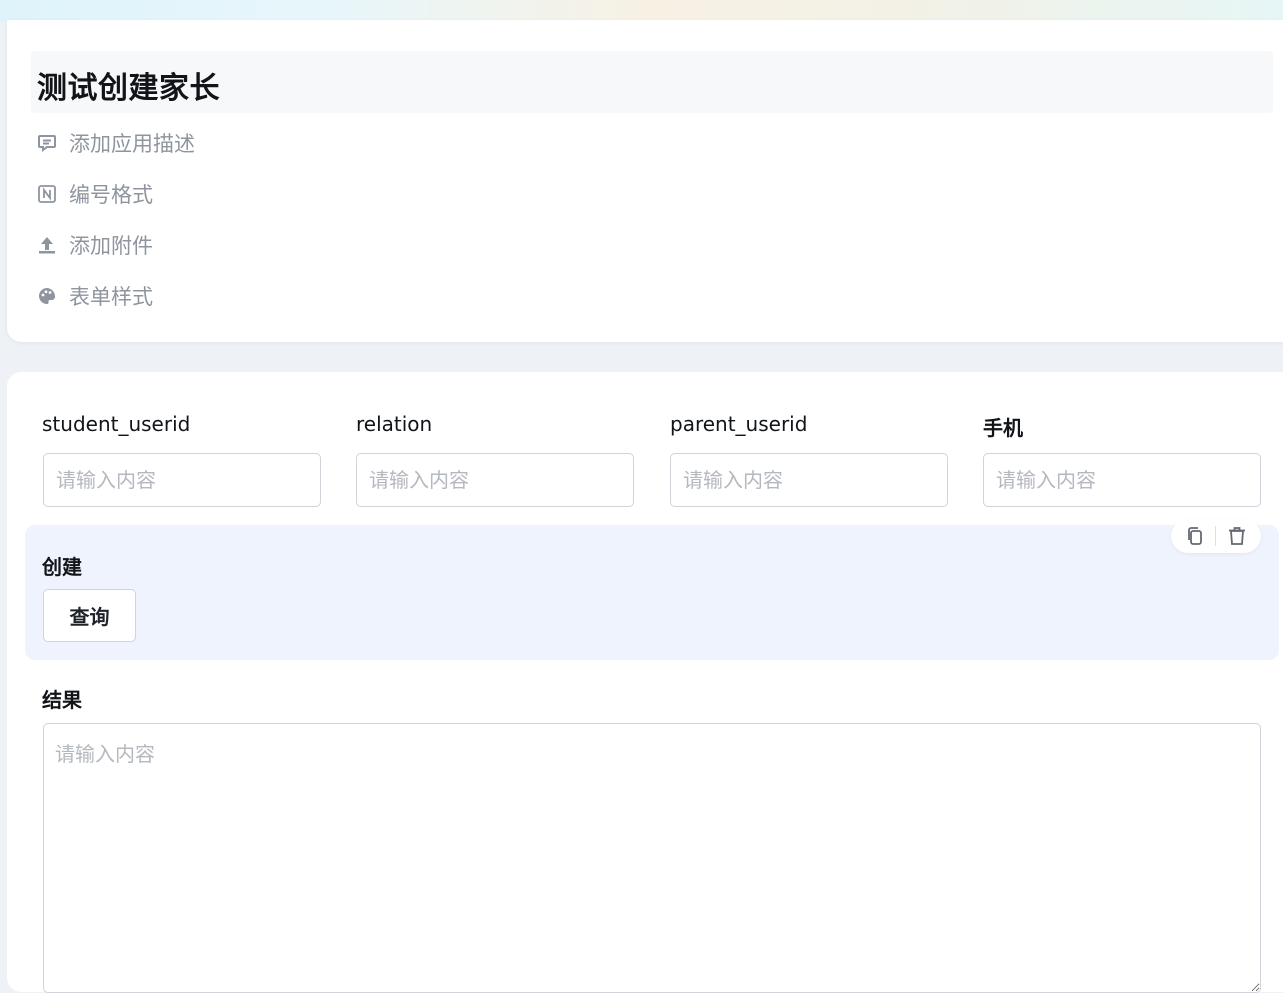 The width and height of the screenshot is (1283, 993). I want to click on page-title: 测试创建家长, so click(128, 85).